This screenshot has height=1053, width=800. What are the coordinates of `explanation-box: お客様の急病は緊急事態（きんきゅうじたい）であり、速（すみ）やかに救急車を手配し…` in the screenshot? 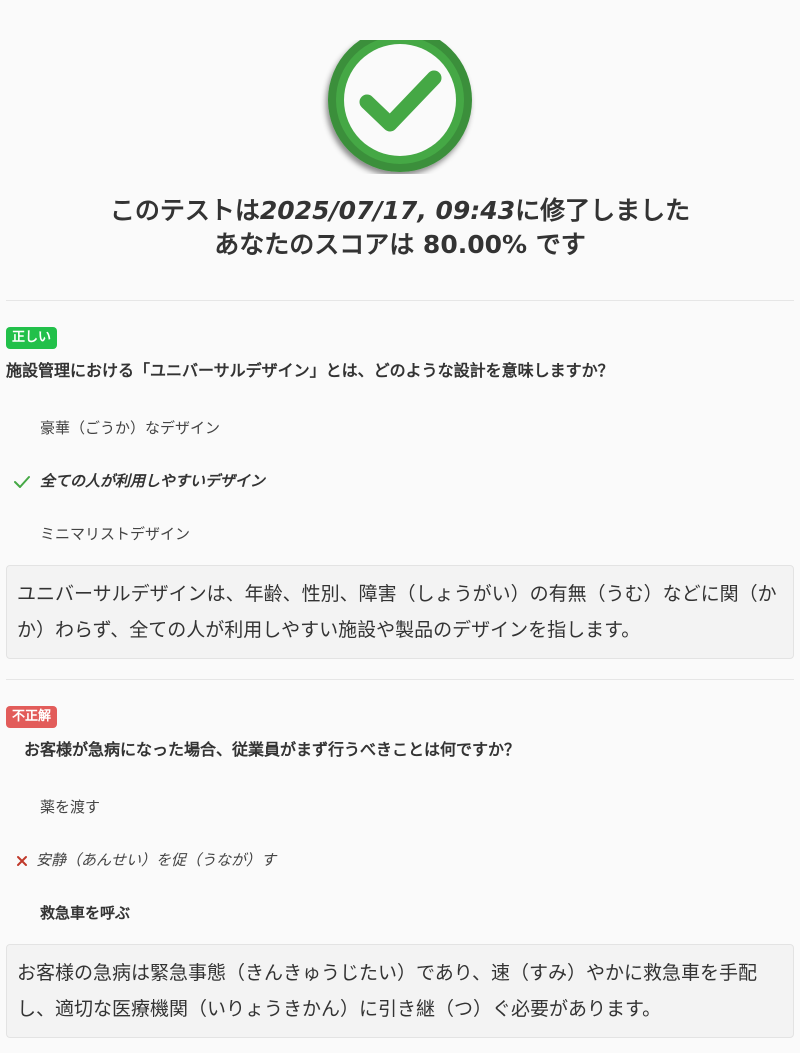 It's located at (400, 991).